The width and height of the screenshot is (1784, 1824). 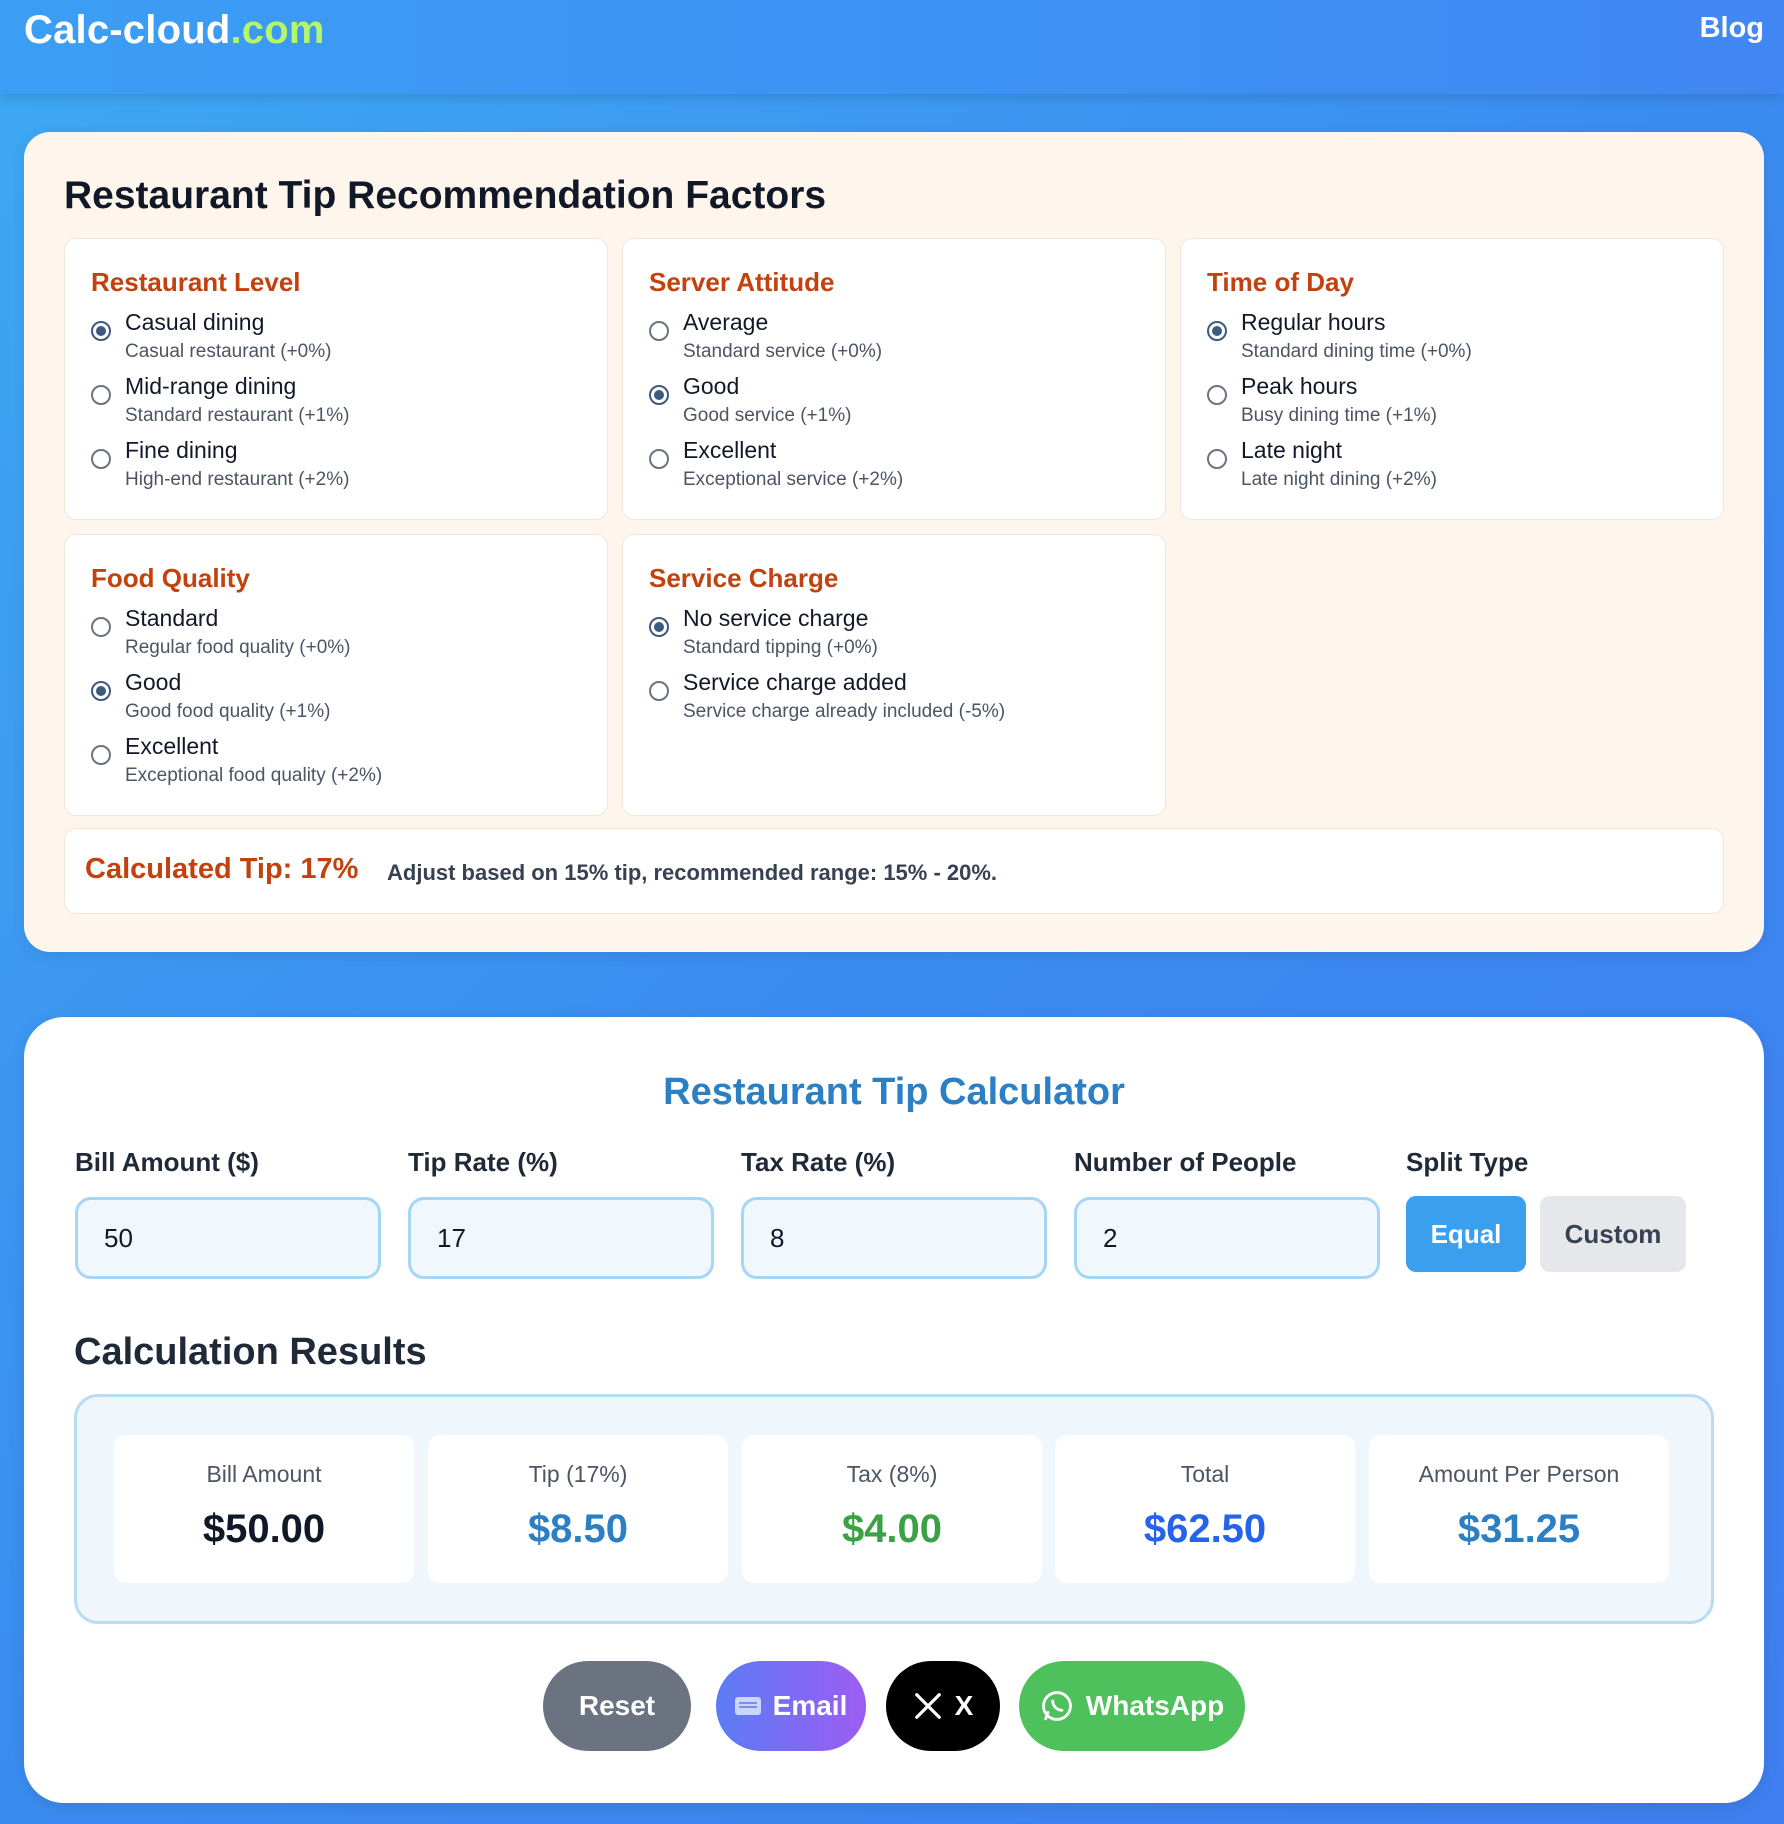 I want to click on whatsapp-share-button: WhatsApp, so click(x=1132, y=1706).